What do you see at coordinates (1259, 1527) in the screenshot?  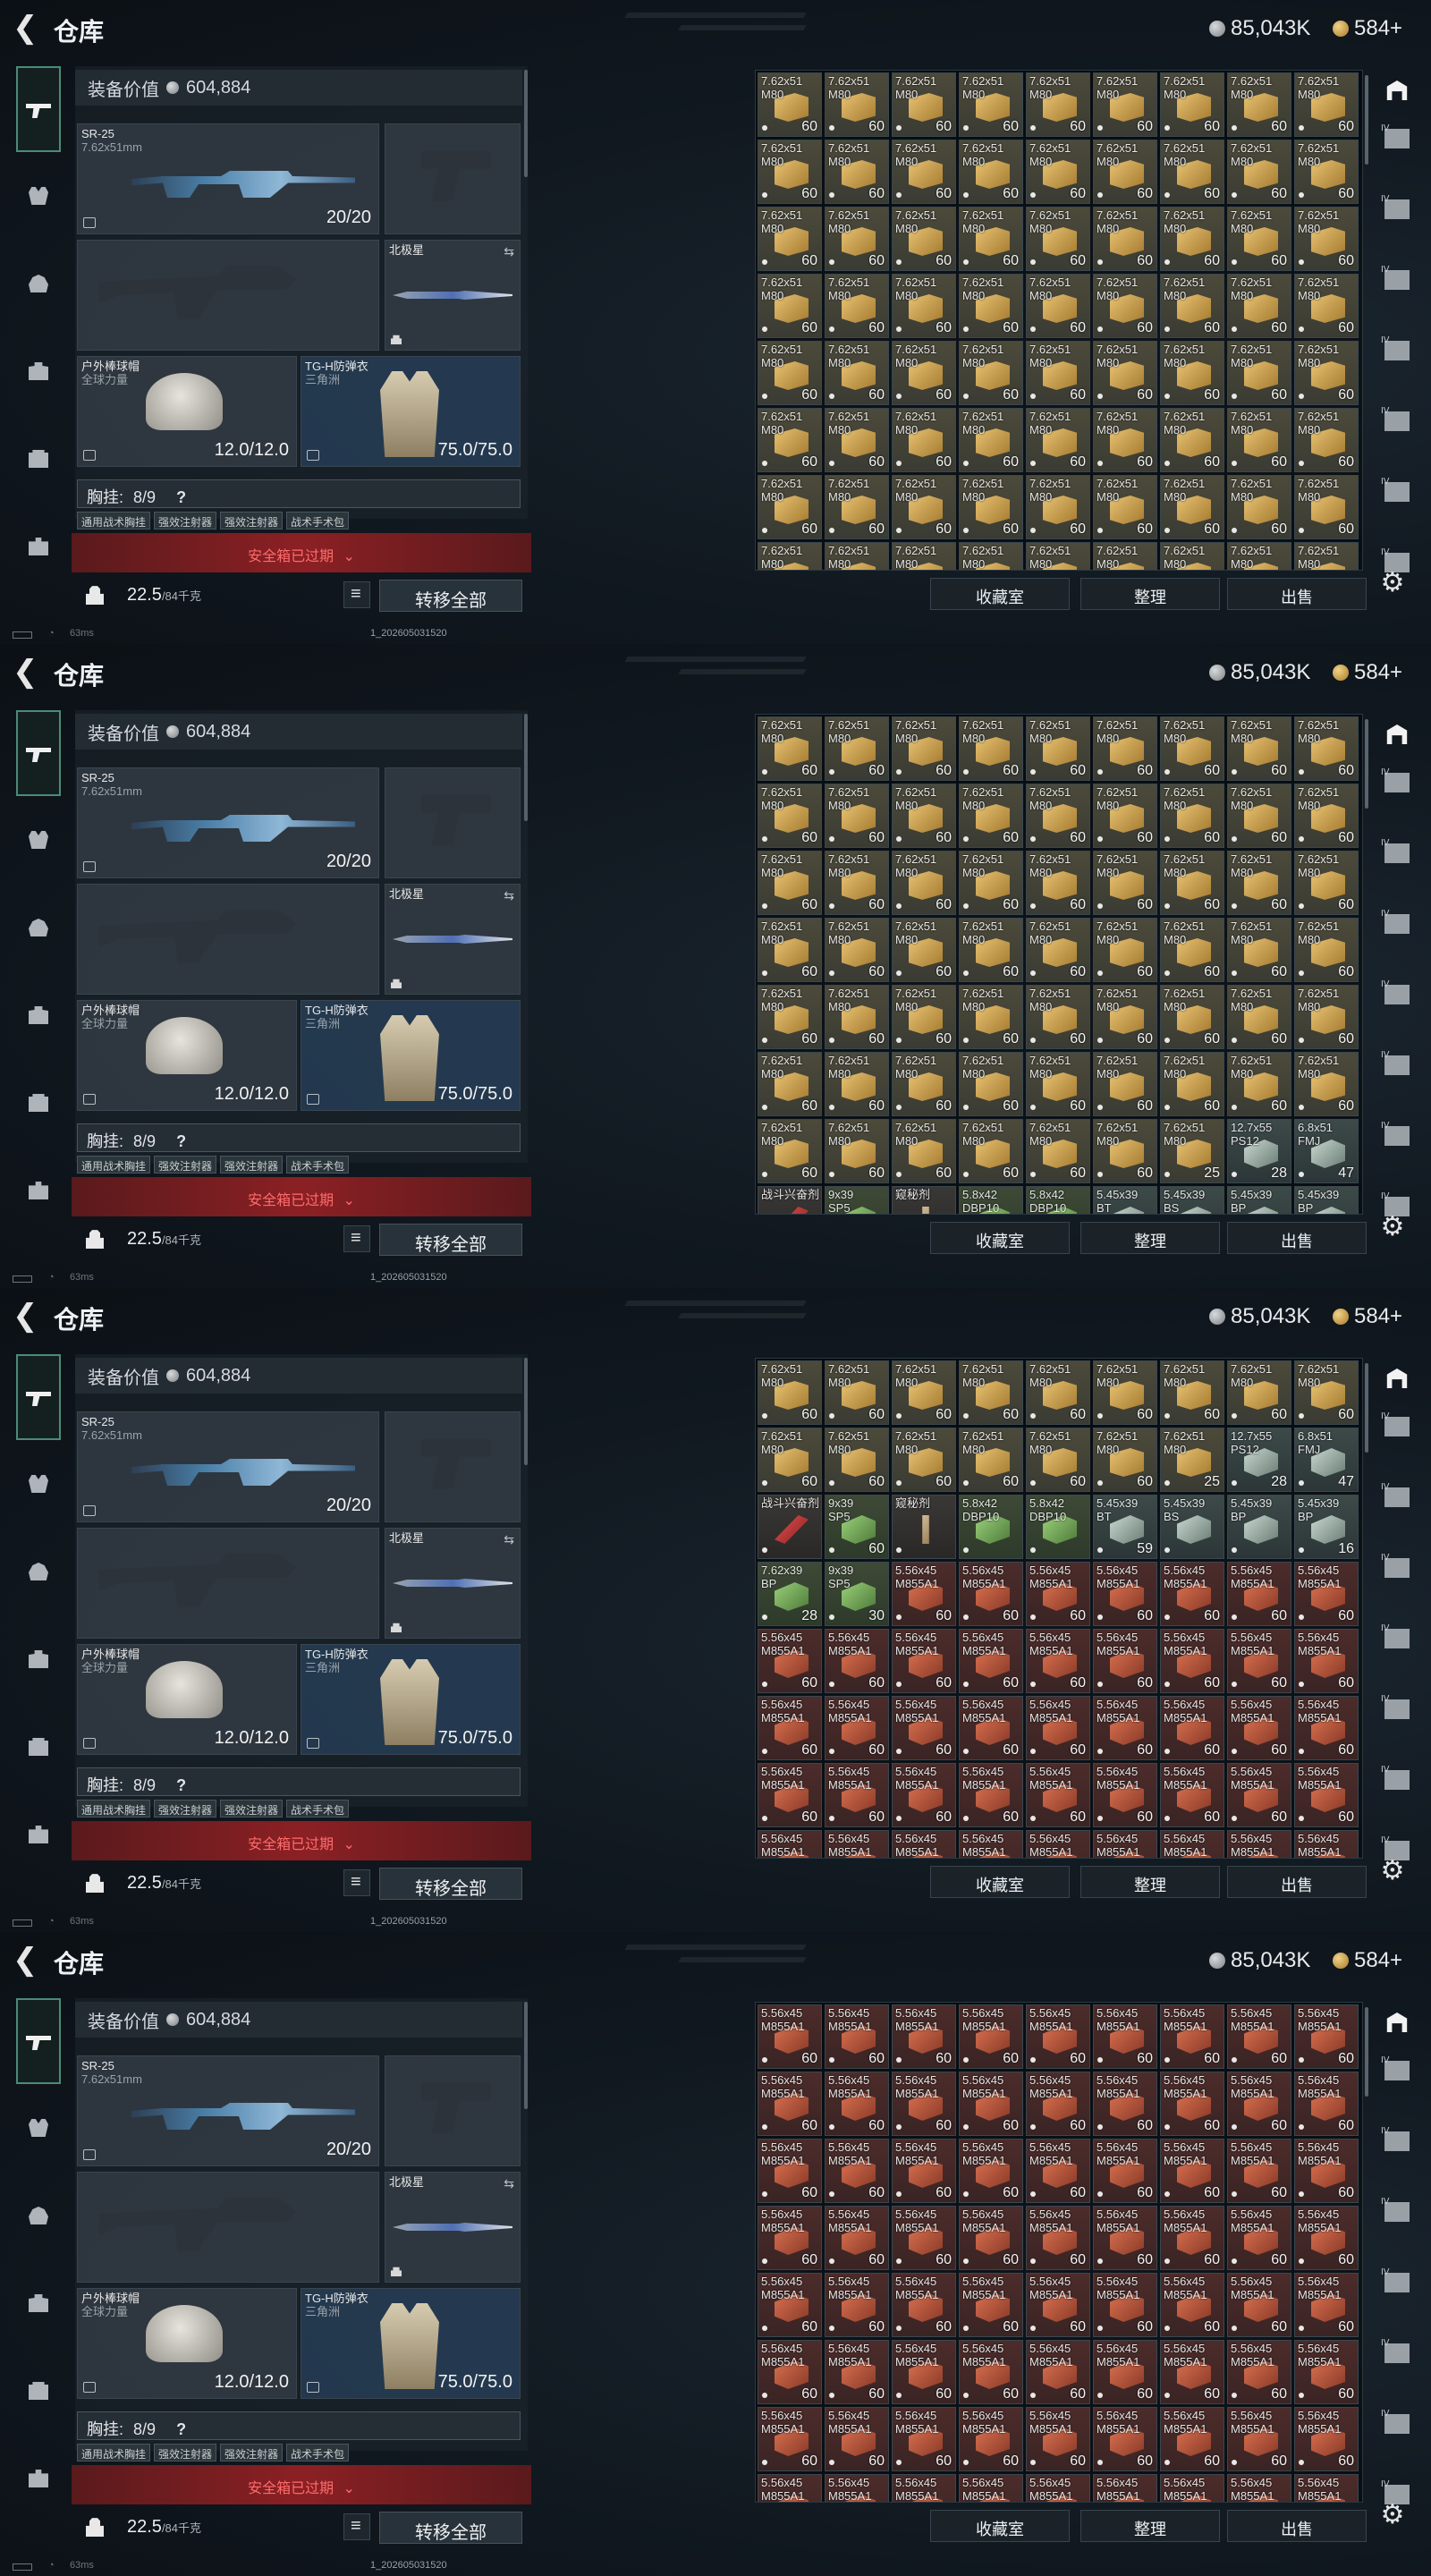 I see `inventory-cell: 5.45x39 BP` at bounding box center [1259, 1527].